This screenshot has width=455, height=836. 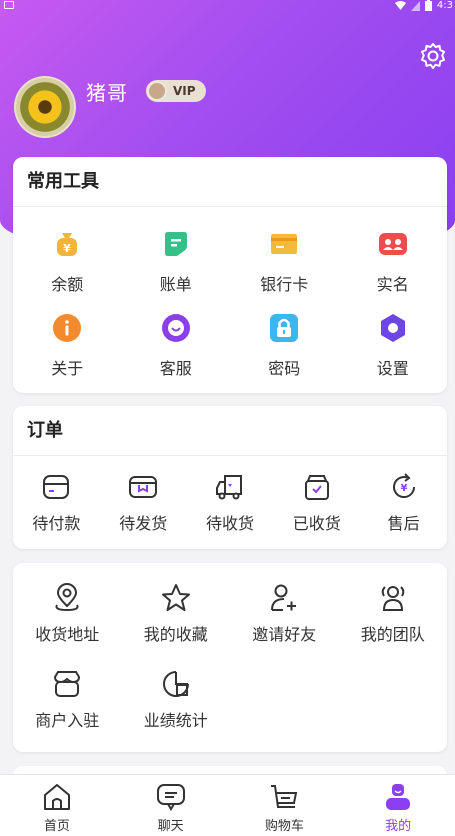 I want to click on order-pending-shipment: 待发货, so click(x=143, y=503).